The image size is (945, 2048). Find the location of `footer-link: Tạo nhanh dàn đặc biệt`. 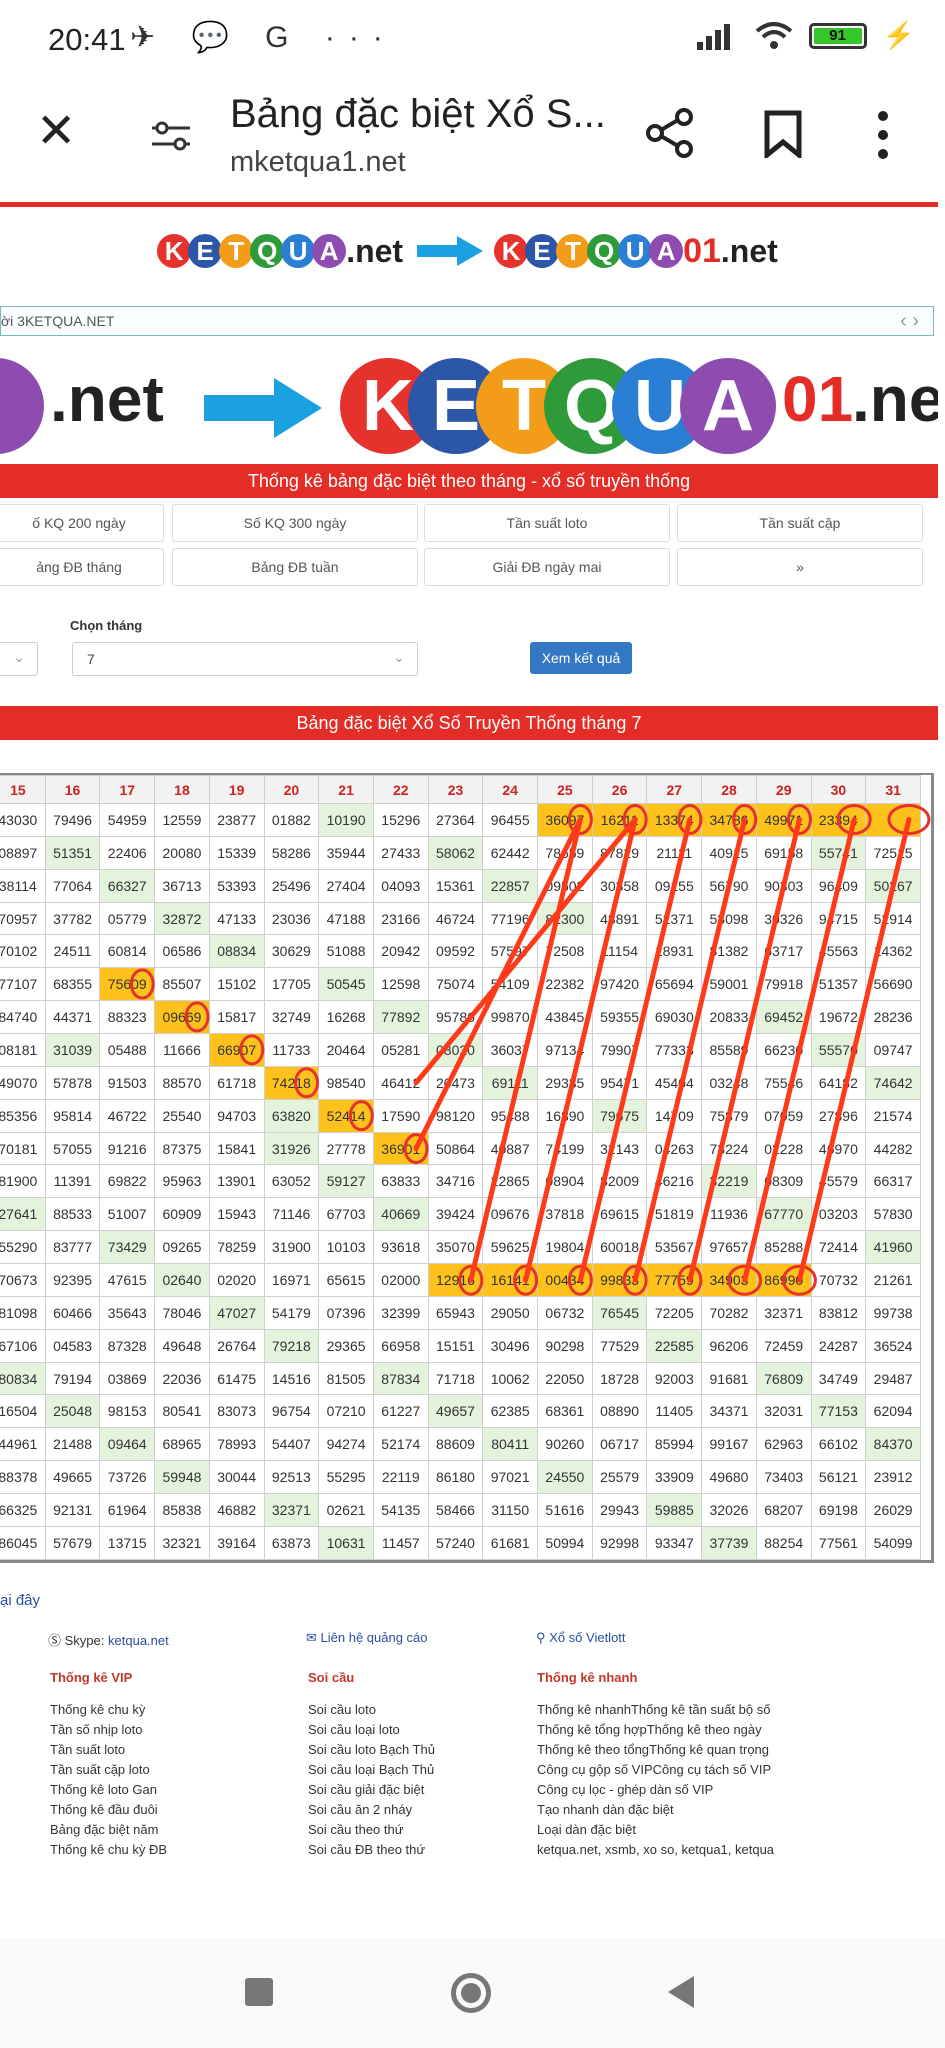

footer-link: Tạo nhanh dàn đặc biệt is located at coordinates (655, 1810).